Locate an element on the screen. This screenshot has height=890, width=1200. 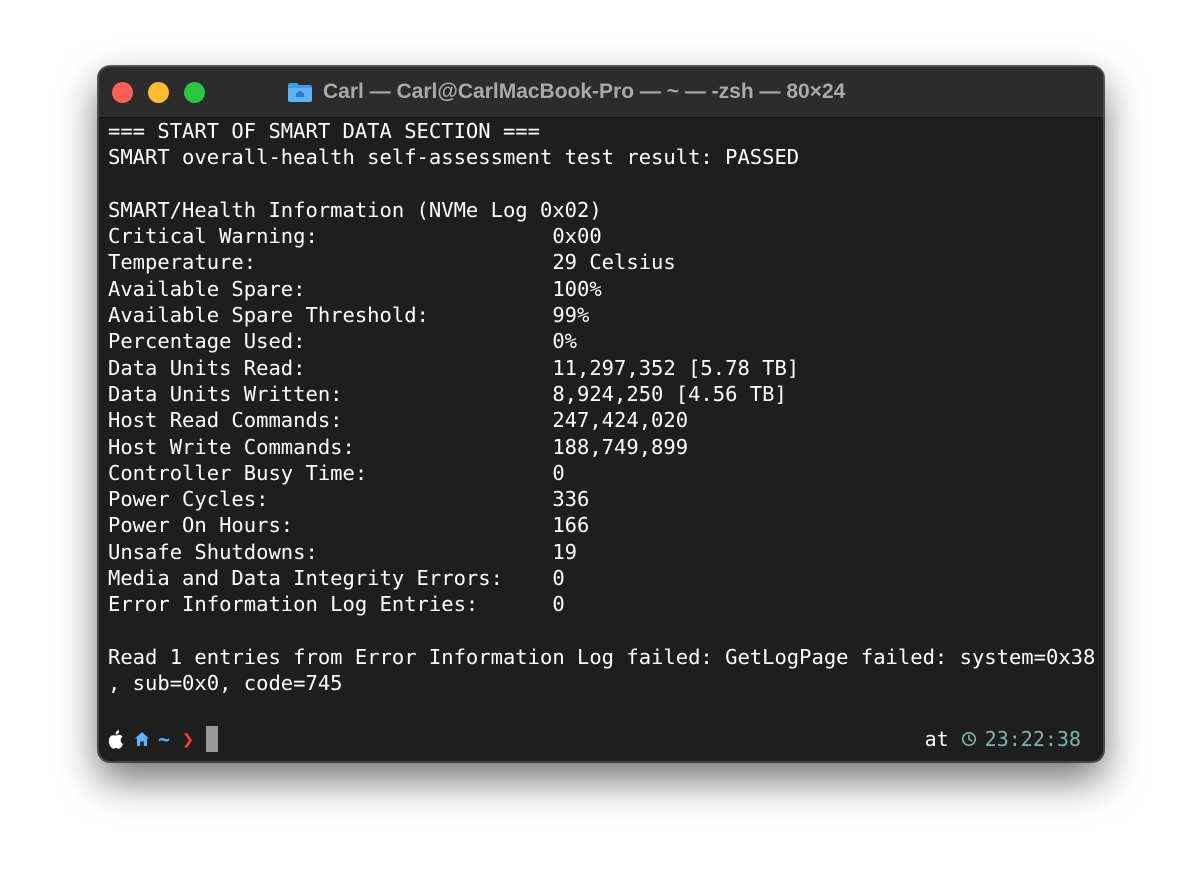
terminal-line: Temperature: 29 Celsius is located at coordinates (392, 262).